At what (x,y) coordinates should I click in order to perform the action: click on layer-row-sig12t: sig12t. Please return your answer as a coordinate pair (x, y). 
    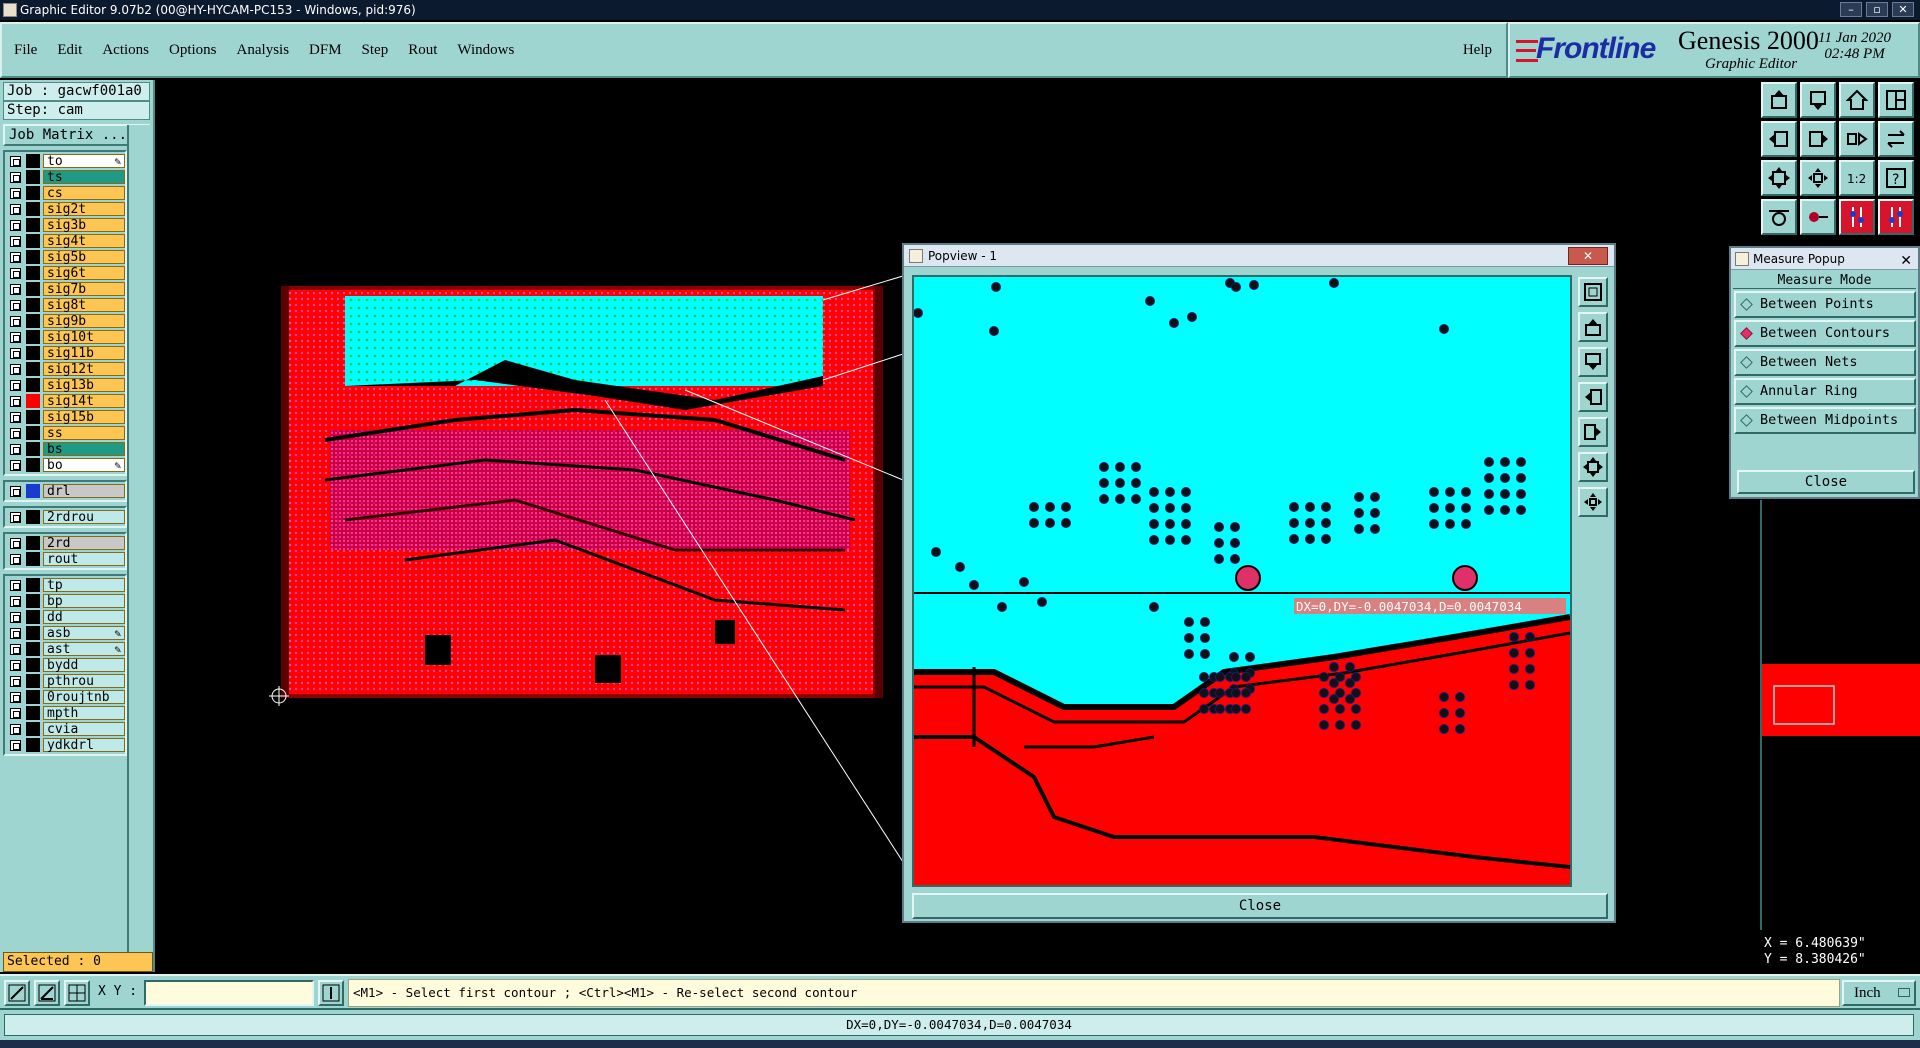
    Looking at the image, I should click on (65, 369).